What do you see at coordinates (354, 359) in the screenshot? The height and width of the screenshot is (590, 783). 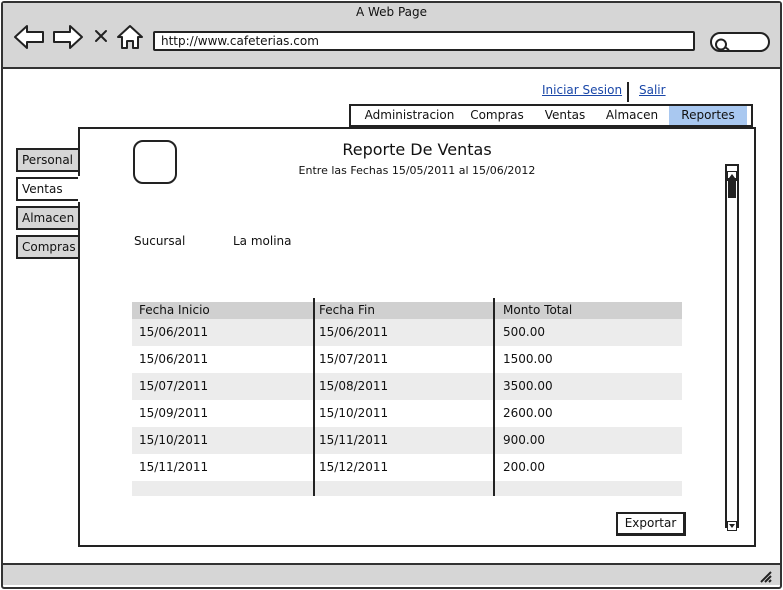 I see `cell-fecha-fin: 15/07/2011` at bounding box center [354, 359].